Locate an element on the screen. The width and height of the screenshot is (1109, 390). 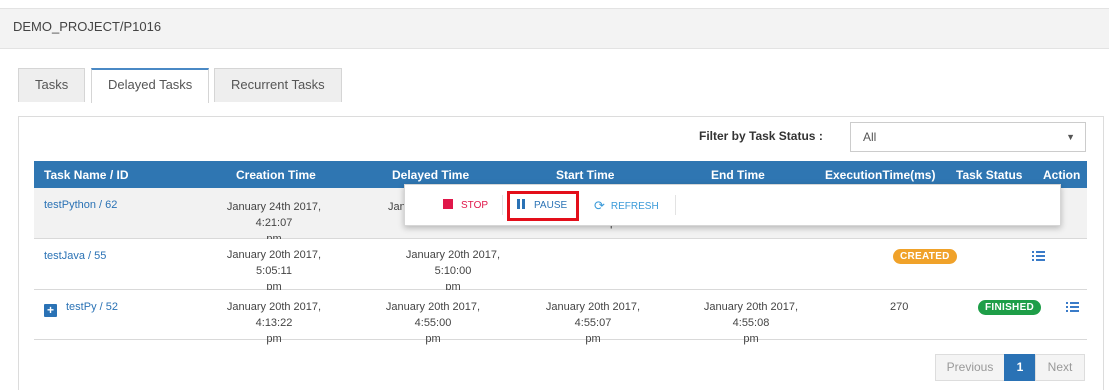
creation-time-cell: January 20th 2017, 5:05:11 pm is located at coordinates (274, 271).